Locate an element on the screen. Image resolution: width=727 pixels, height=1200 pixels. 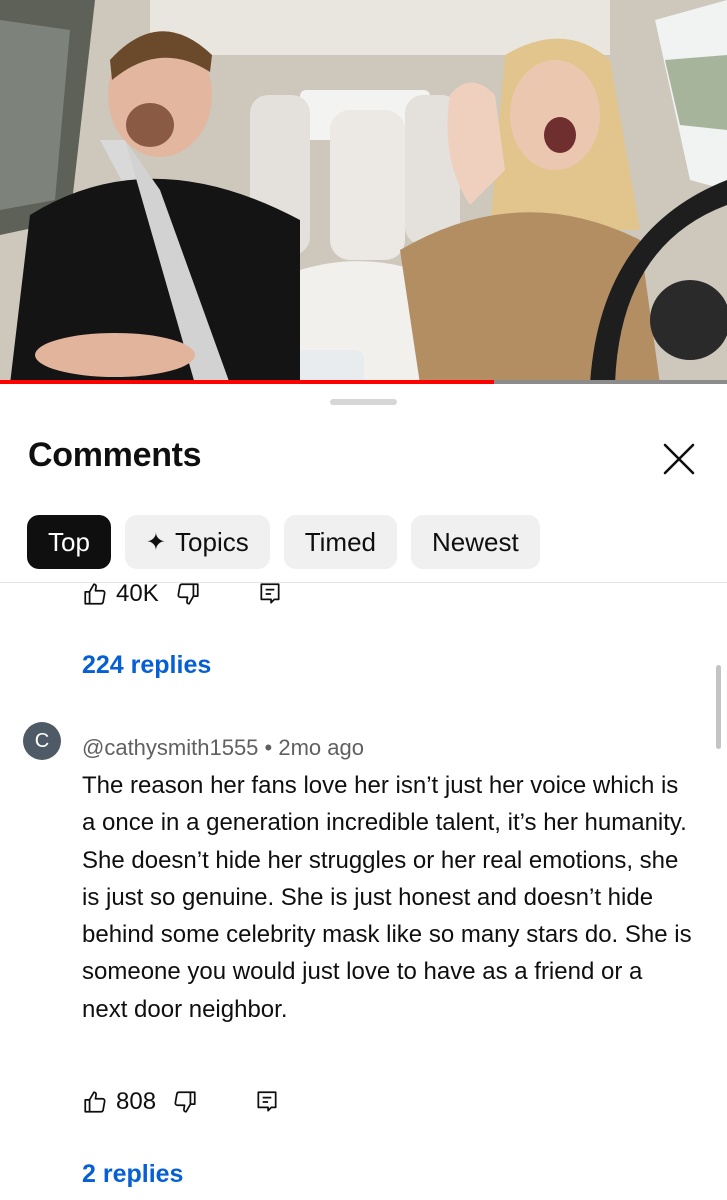
chip-topics-label: Topics is located at coordinates (212, 541).